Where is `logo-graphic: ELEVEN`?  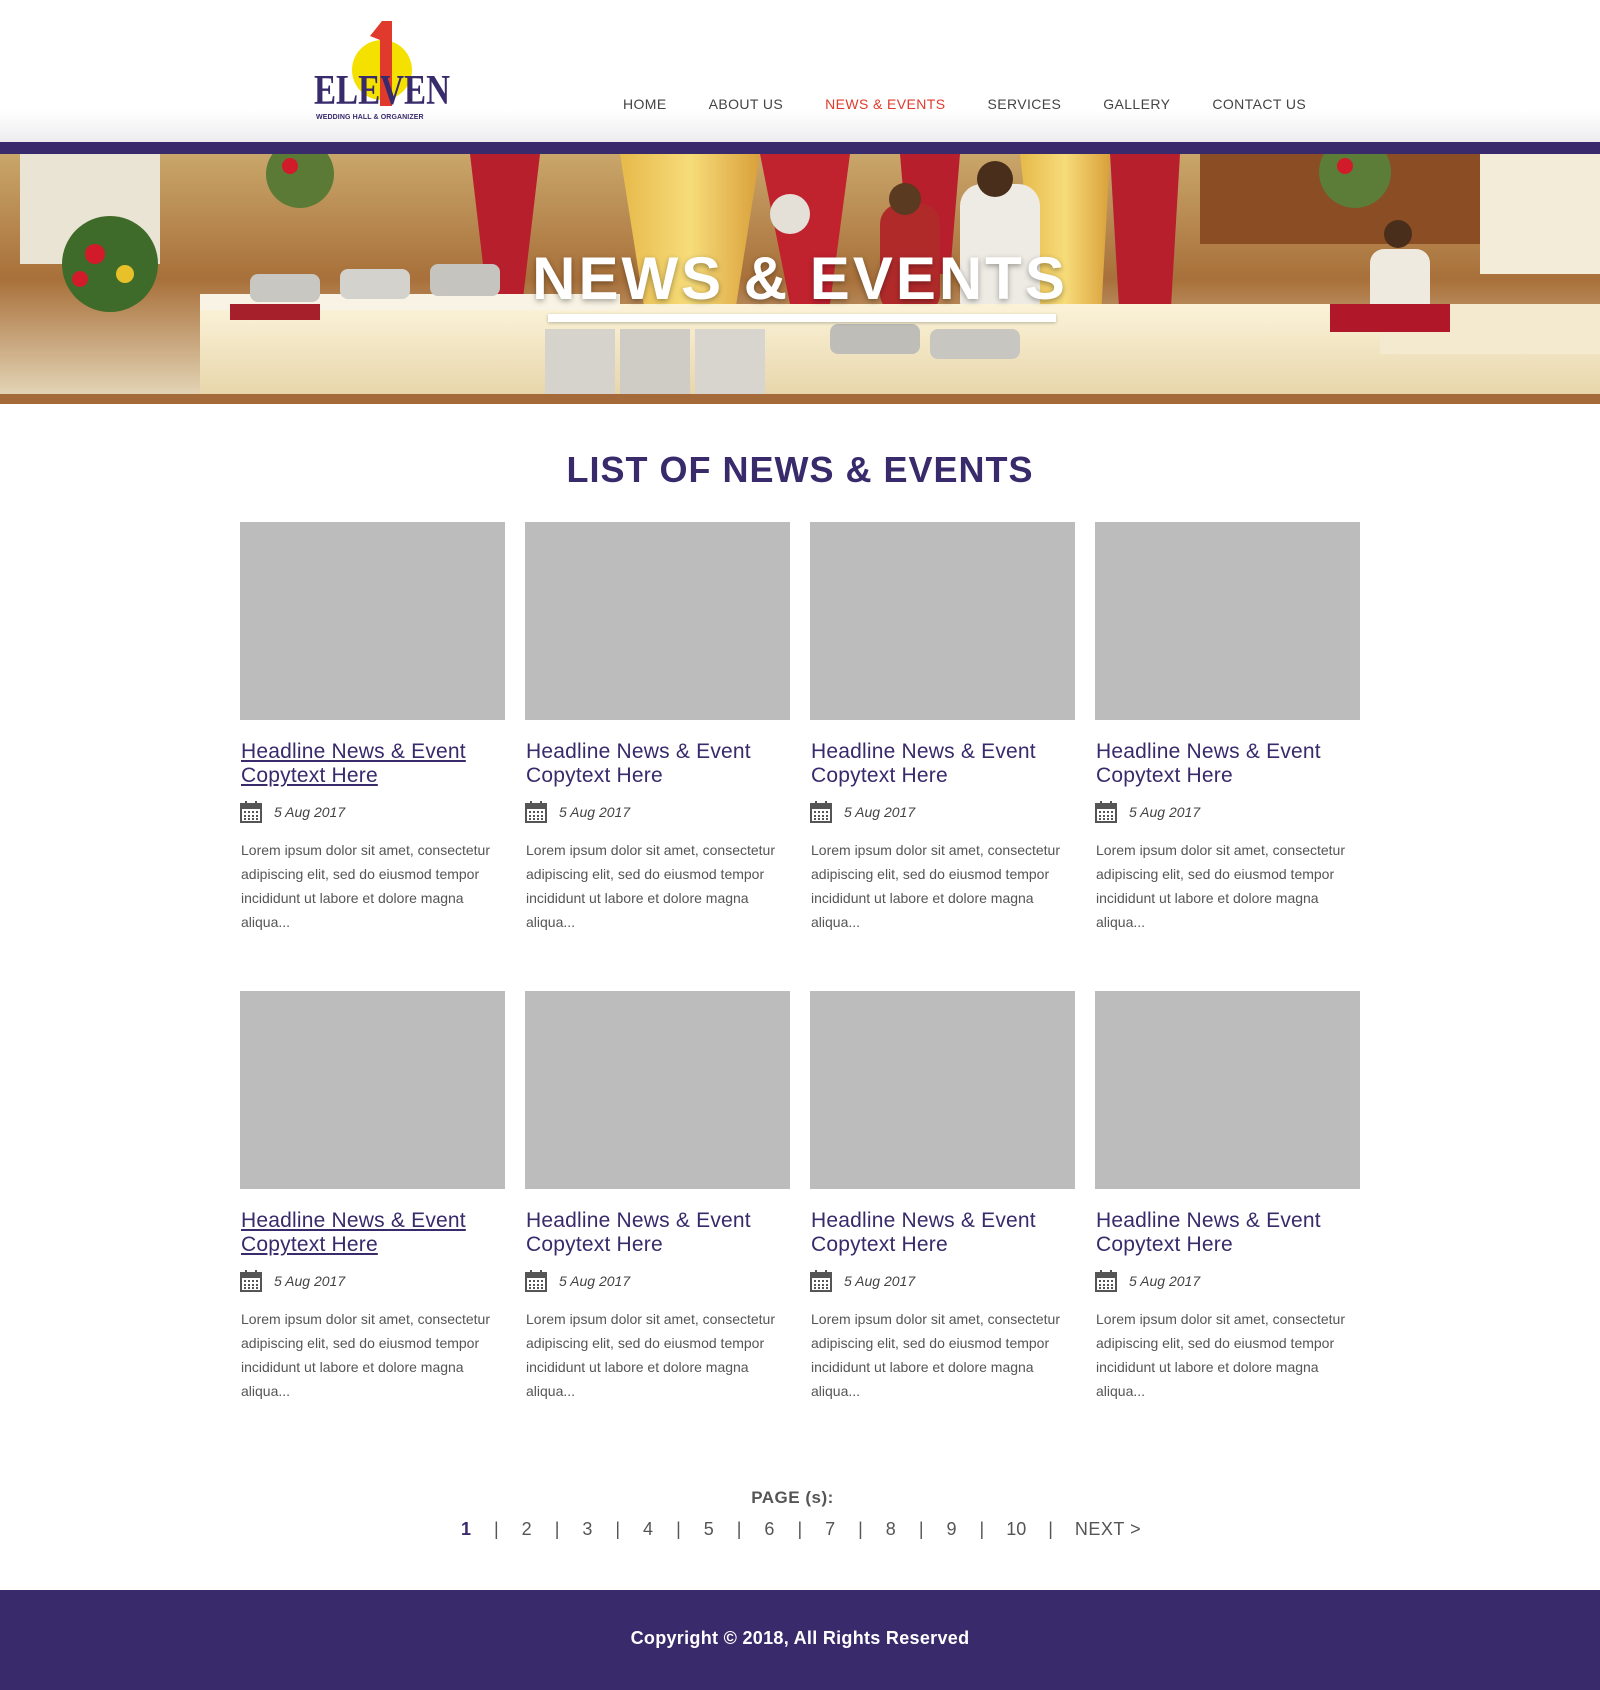 logo-graphic: ELEVEN is located at coordinates (382, 67).